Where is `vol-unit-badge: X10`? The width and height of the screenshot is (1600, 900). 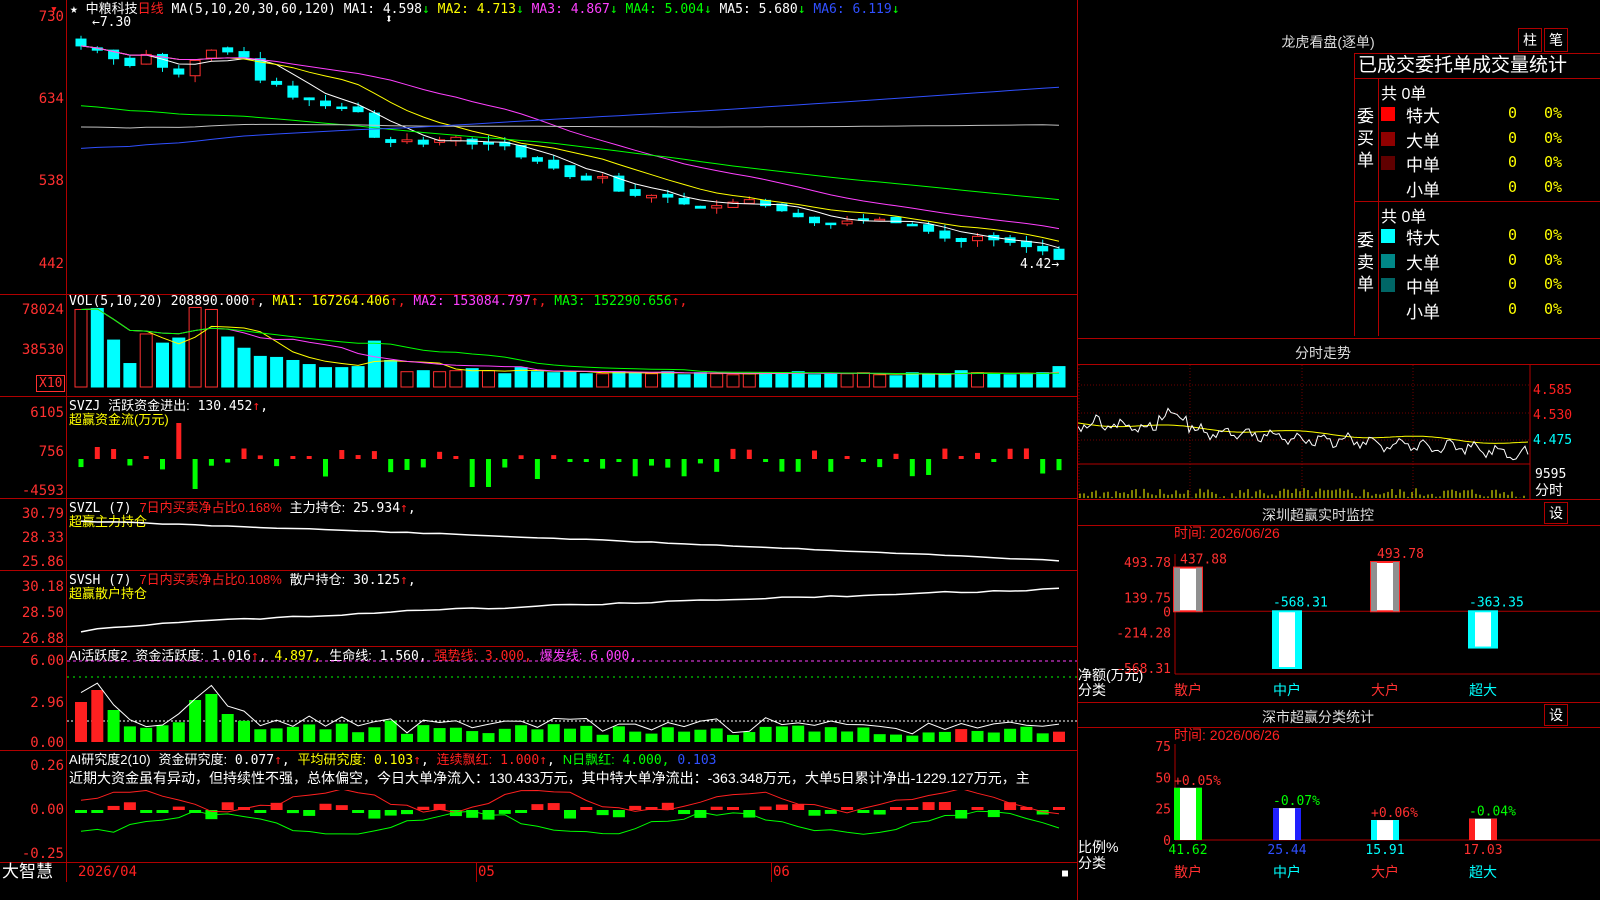 vol-unit-badge: X10 is located at coordinates (51, 383).